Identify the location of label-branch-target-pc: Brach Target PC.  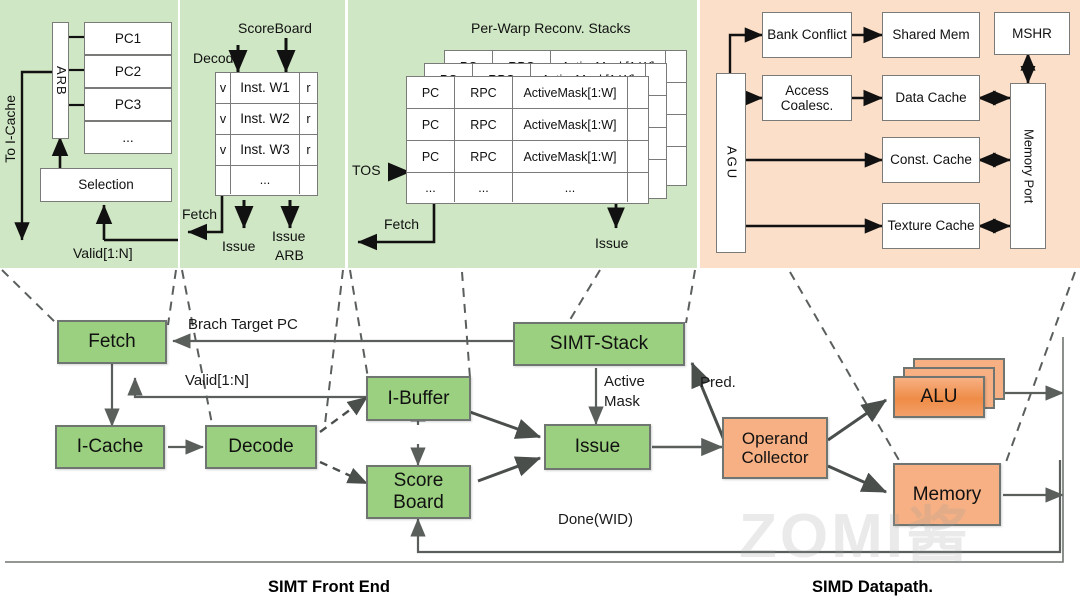
(243, 324).